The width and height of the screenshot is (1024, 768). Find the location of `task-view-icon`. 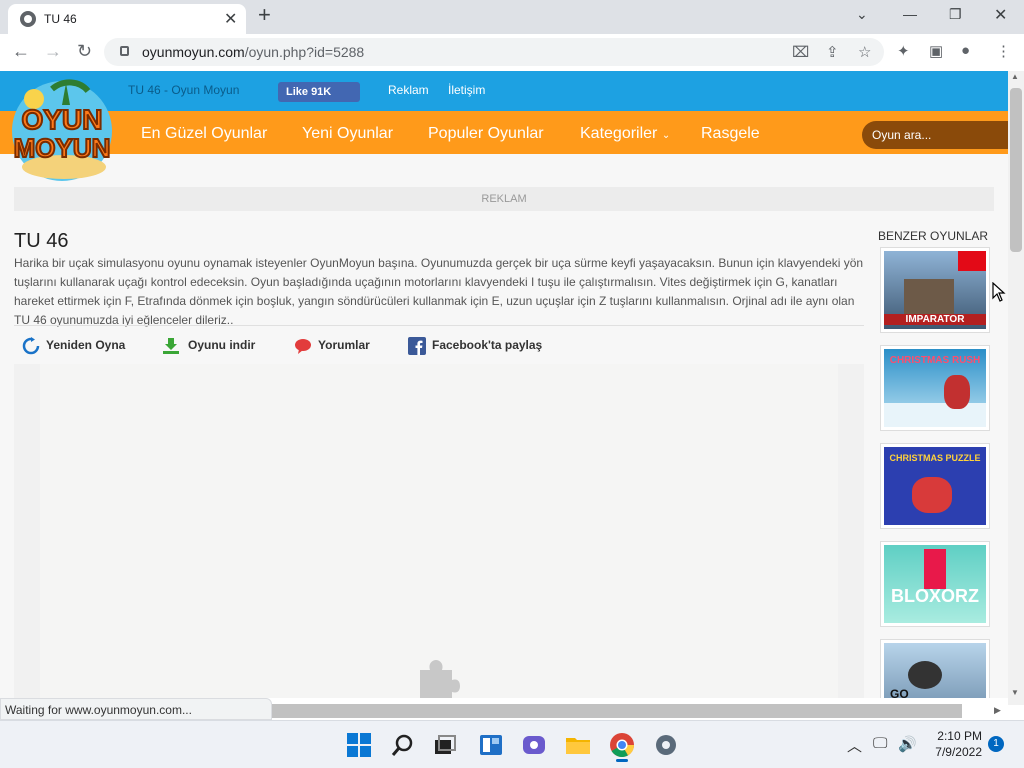

task-view-icon is located at coordinates (445, 745).